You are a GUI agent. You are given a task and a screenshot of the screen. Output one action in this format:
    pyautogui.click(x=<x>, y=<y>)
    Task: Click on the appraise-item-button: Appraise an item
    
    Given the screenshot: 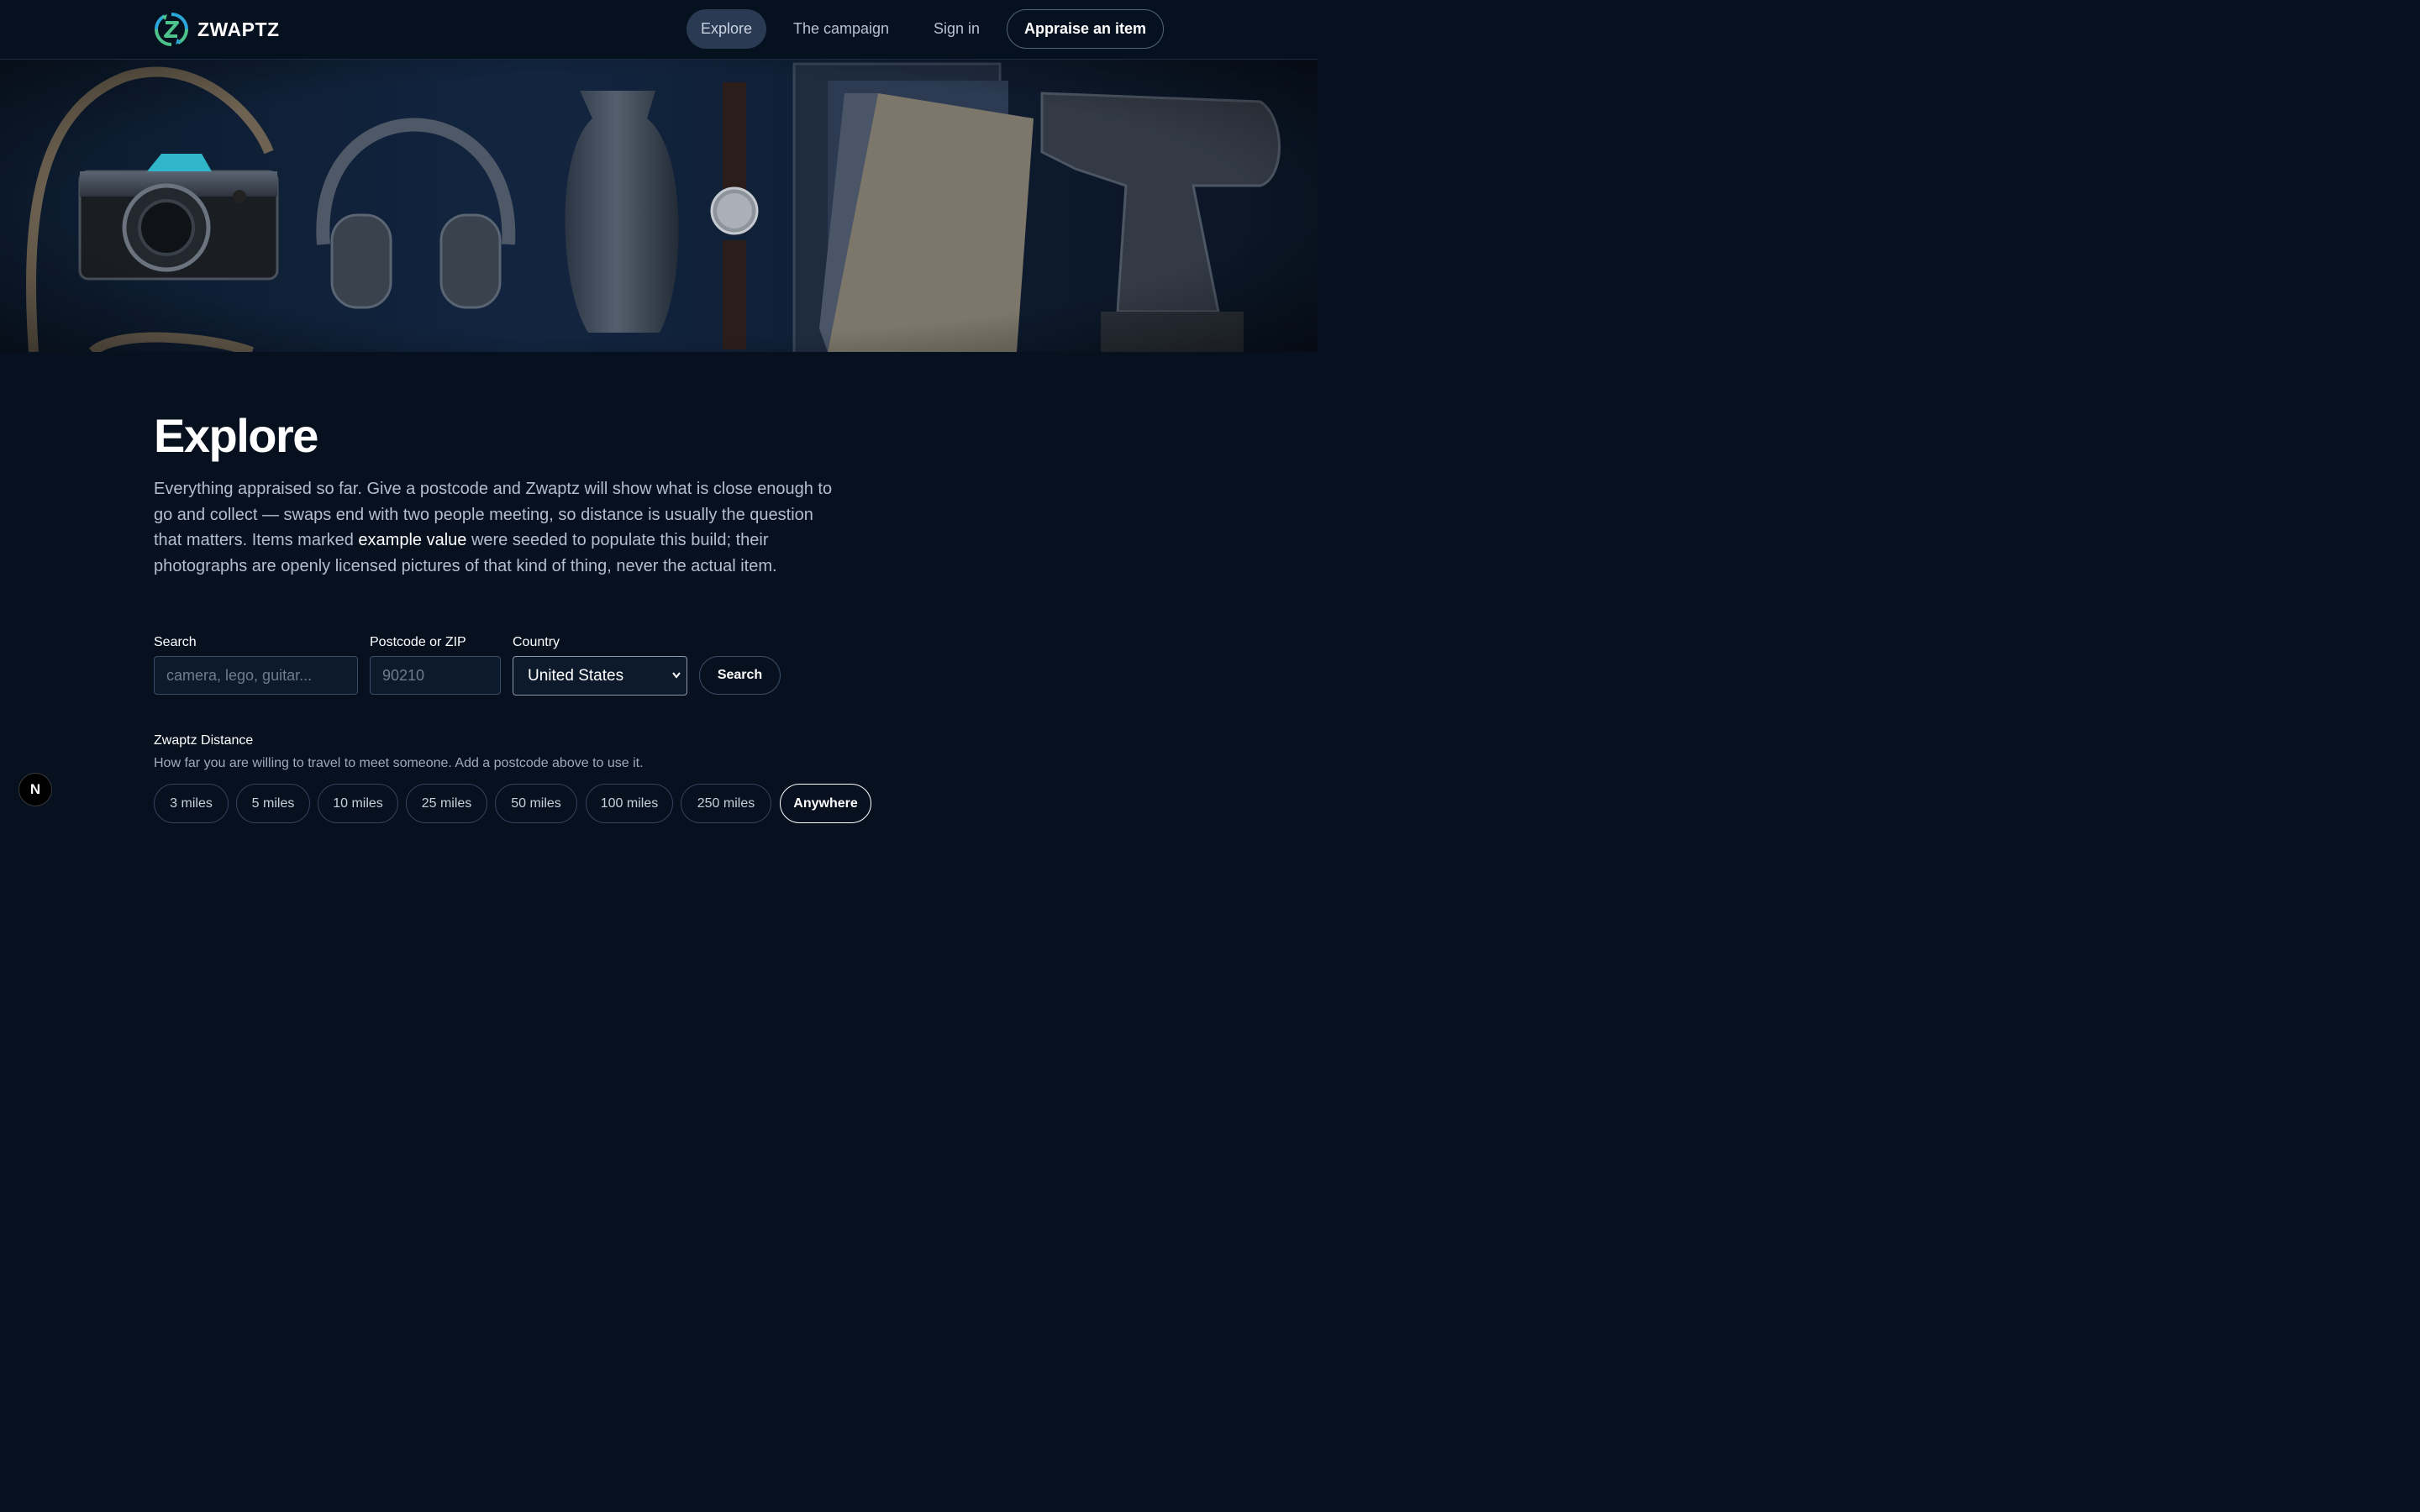 What is the action you would take?
    pyautogui.click(x=1085, y=29)
    